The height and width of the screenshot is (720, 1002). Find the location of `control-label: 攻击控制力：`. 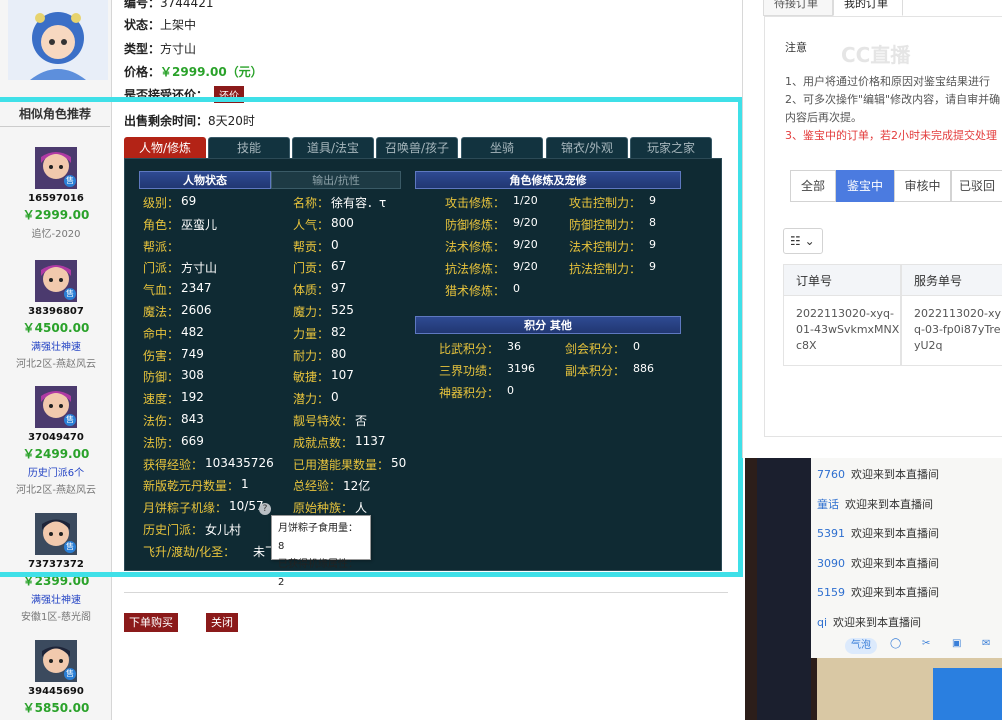

control-label: 攻击控制力： is located at coordinates (605, 203).